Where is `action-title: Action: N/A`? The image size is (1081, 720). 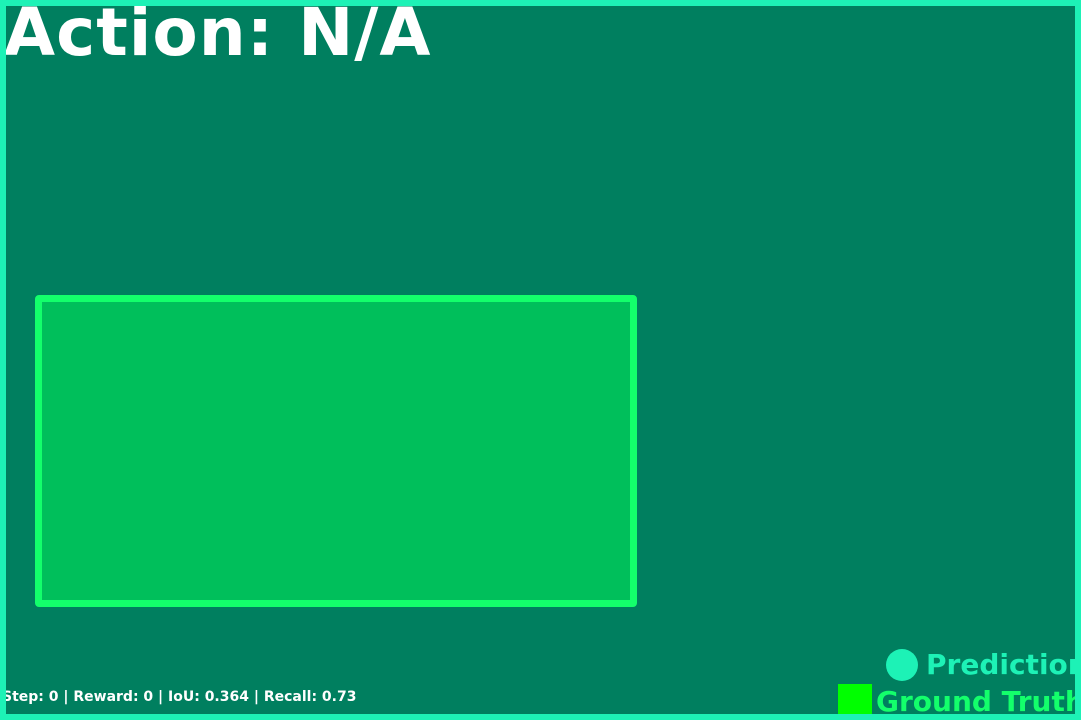 action-title: Action: N/A is located at coordinates (218, 35).